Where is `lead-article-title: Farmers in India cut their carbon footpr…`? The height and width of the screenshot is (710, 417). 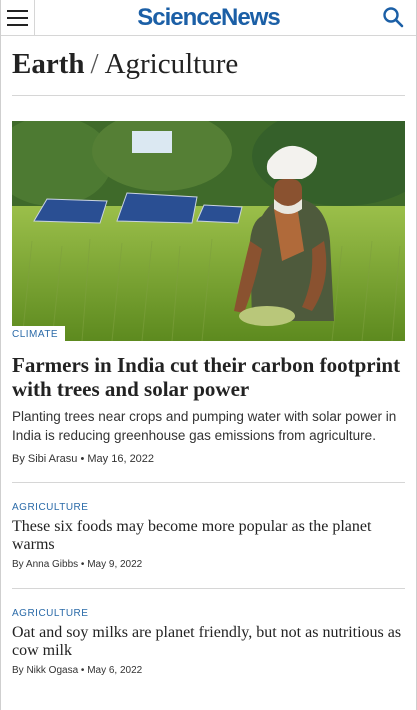
lead-article-title: Farmers in India cut their carbon footpr… is located at coordinates (208, 377).